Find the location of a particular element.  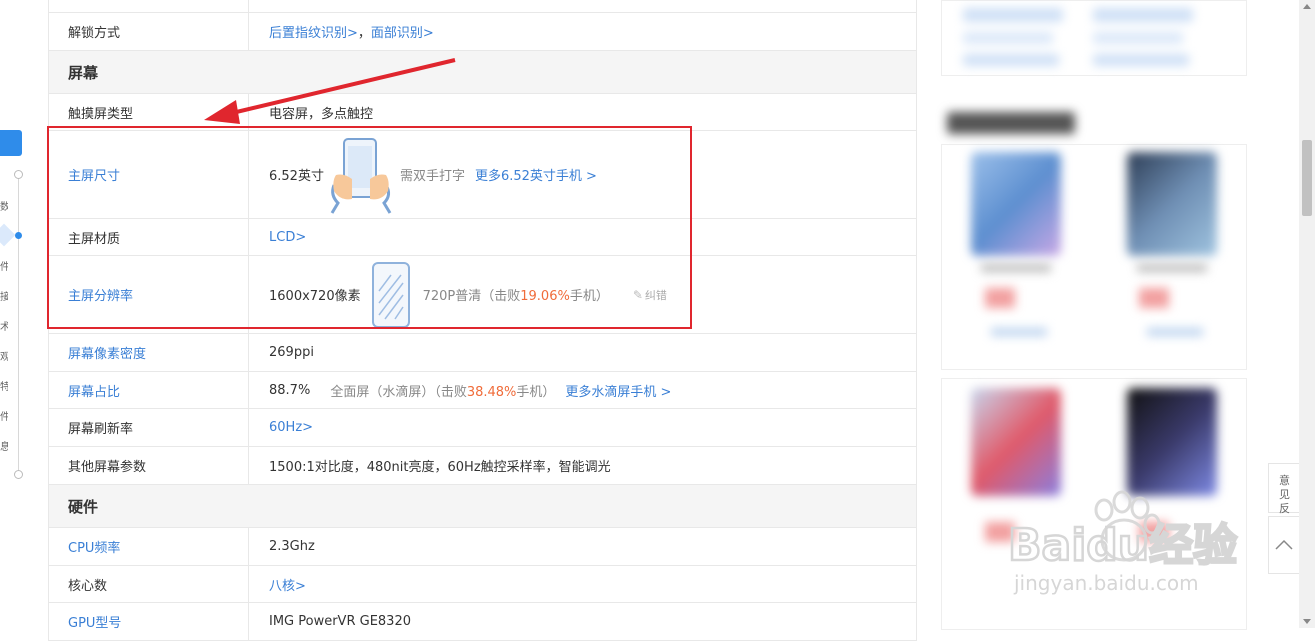

baidu-jingyan-watermark: Baidu经验 jingyan.baidu.com is located at coordinates (1126, 543).